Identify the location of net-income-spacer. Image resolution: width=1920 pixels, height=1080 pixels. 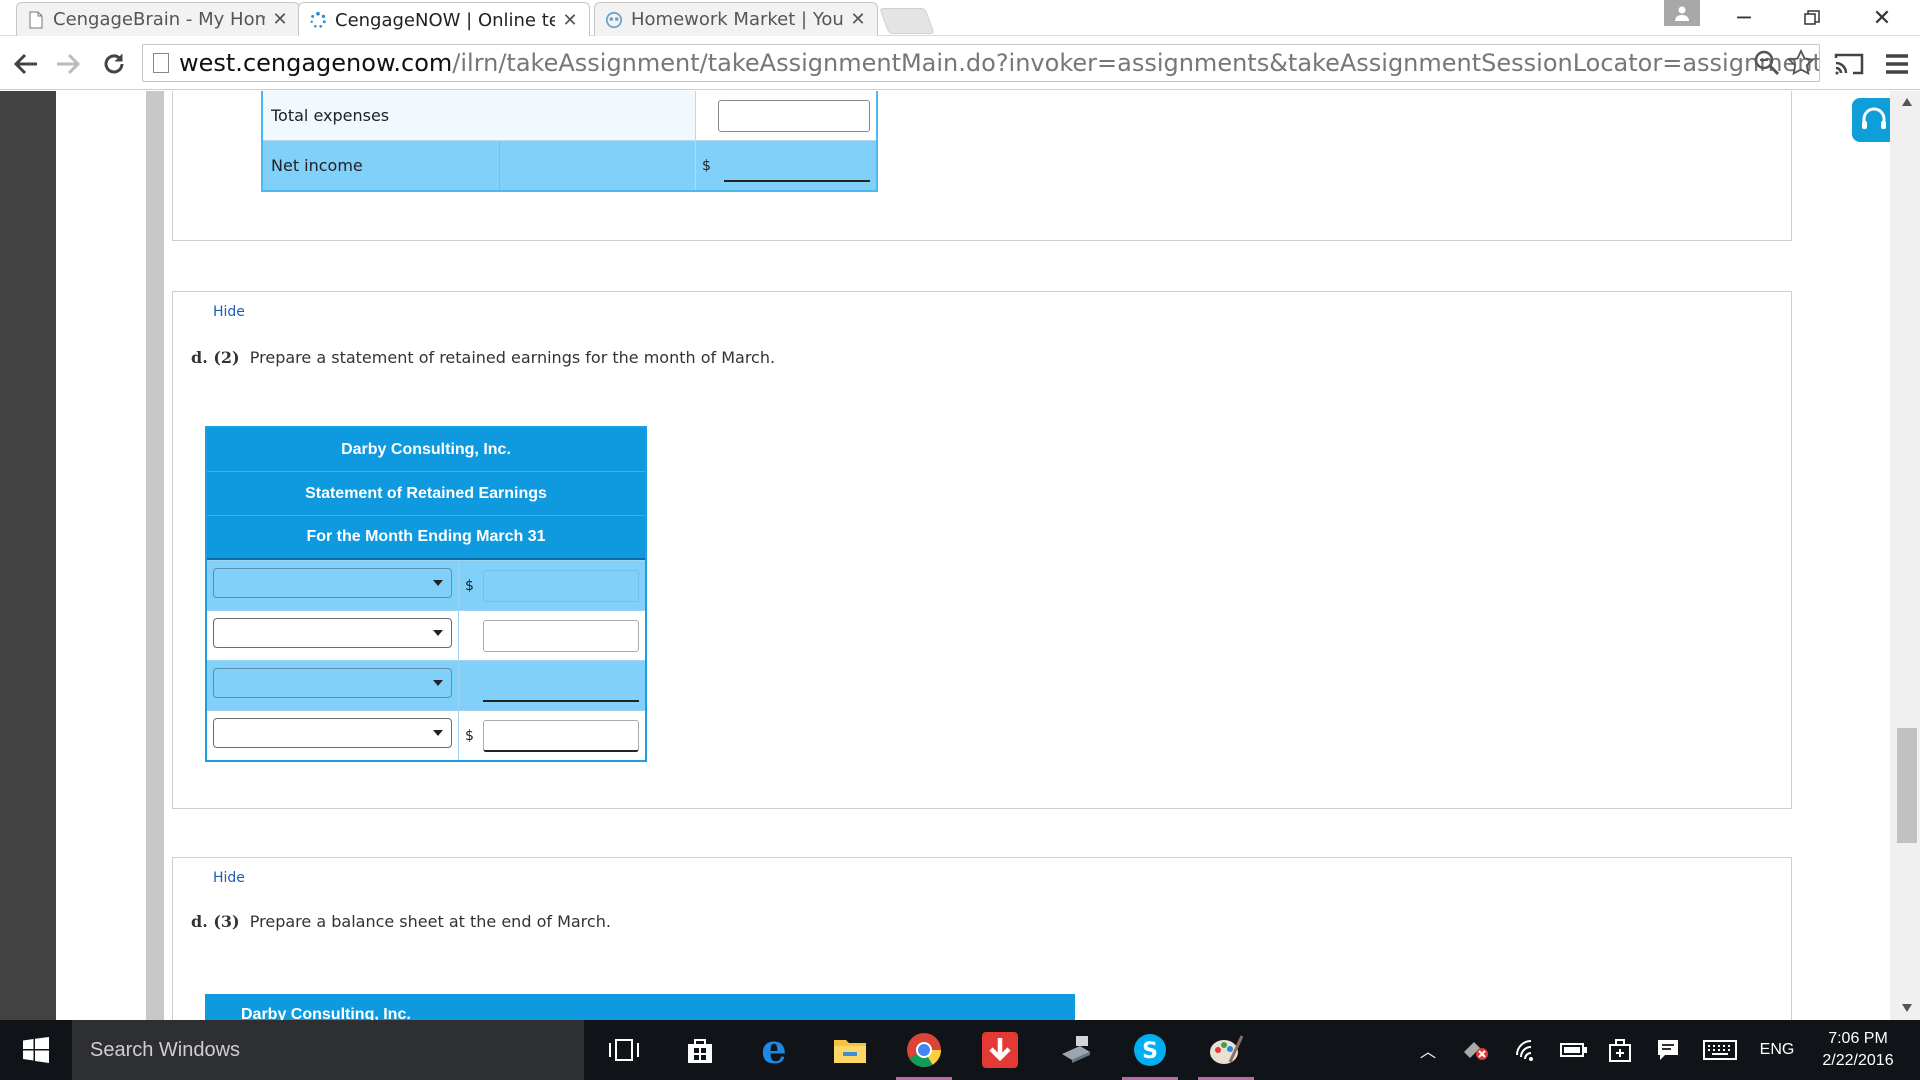
(597, 165).